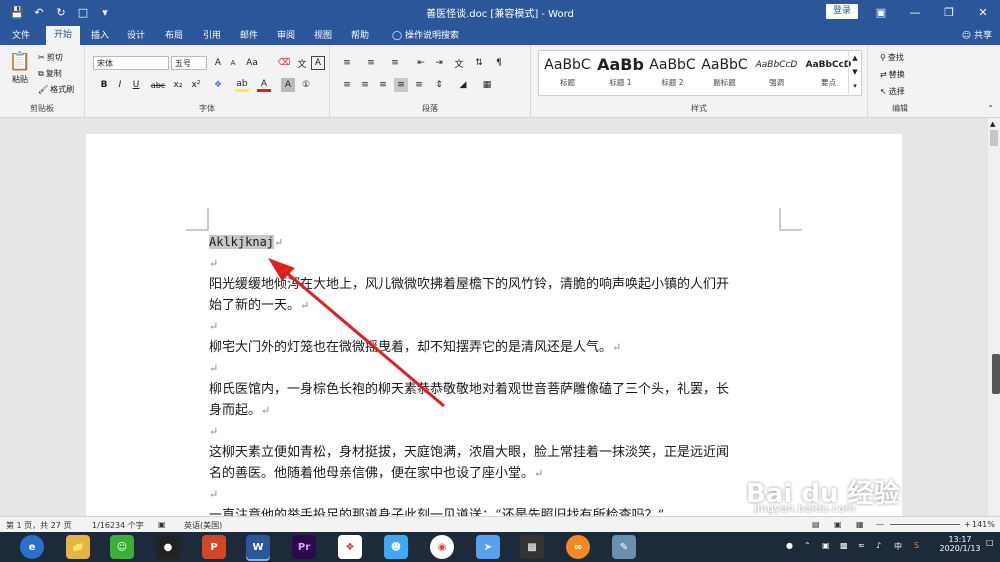  What do you see at coordinates (892, 91) in the screenshot?
I see `select-button: ↖ 选择` at bounding box center [892, 91].